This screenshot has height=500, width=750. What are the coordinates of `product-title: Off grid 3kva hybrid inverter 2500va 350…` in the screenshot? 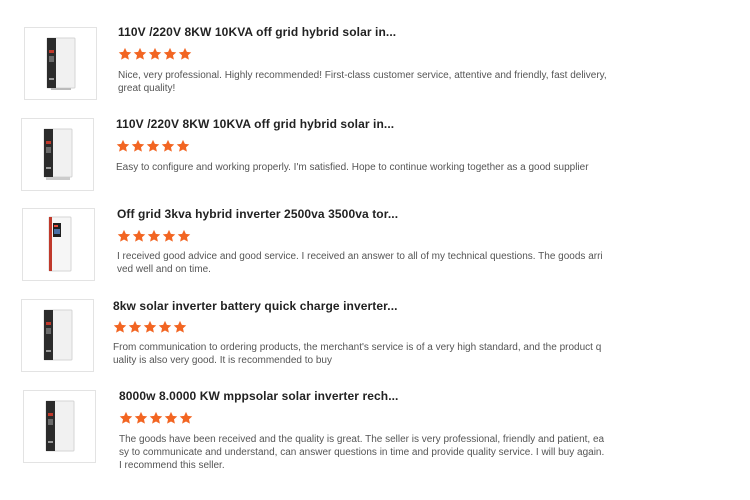 It's located at (257, 214).